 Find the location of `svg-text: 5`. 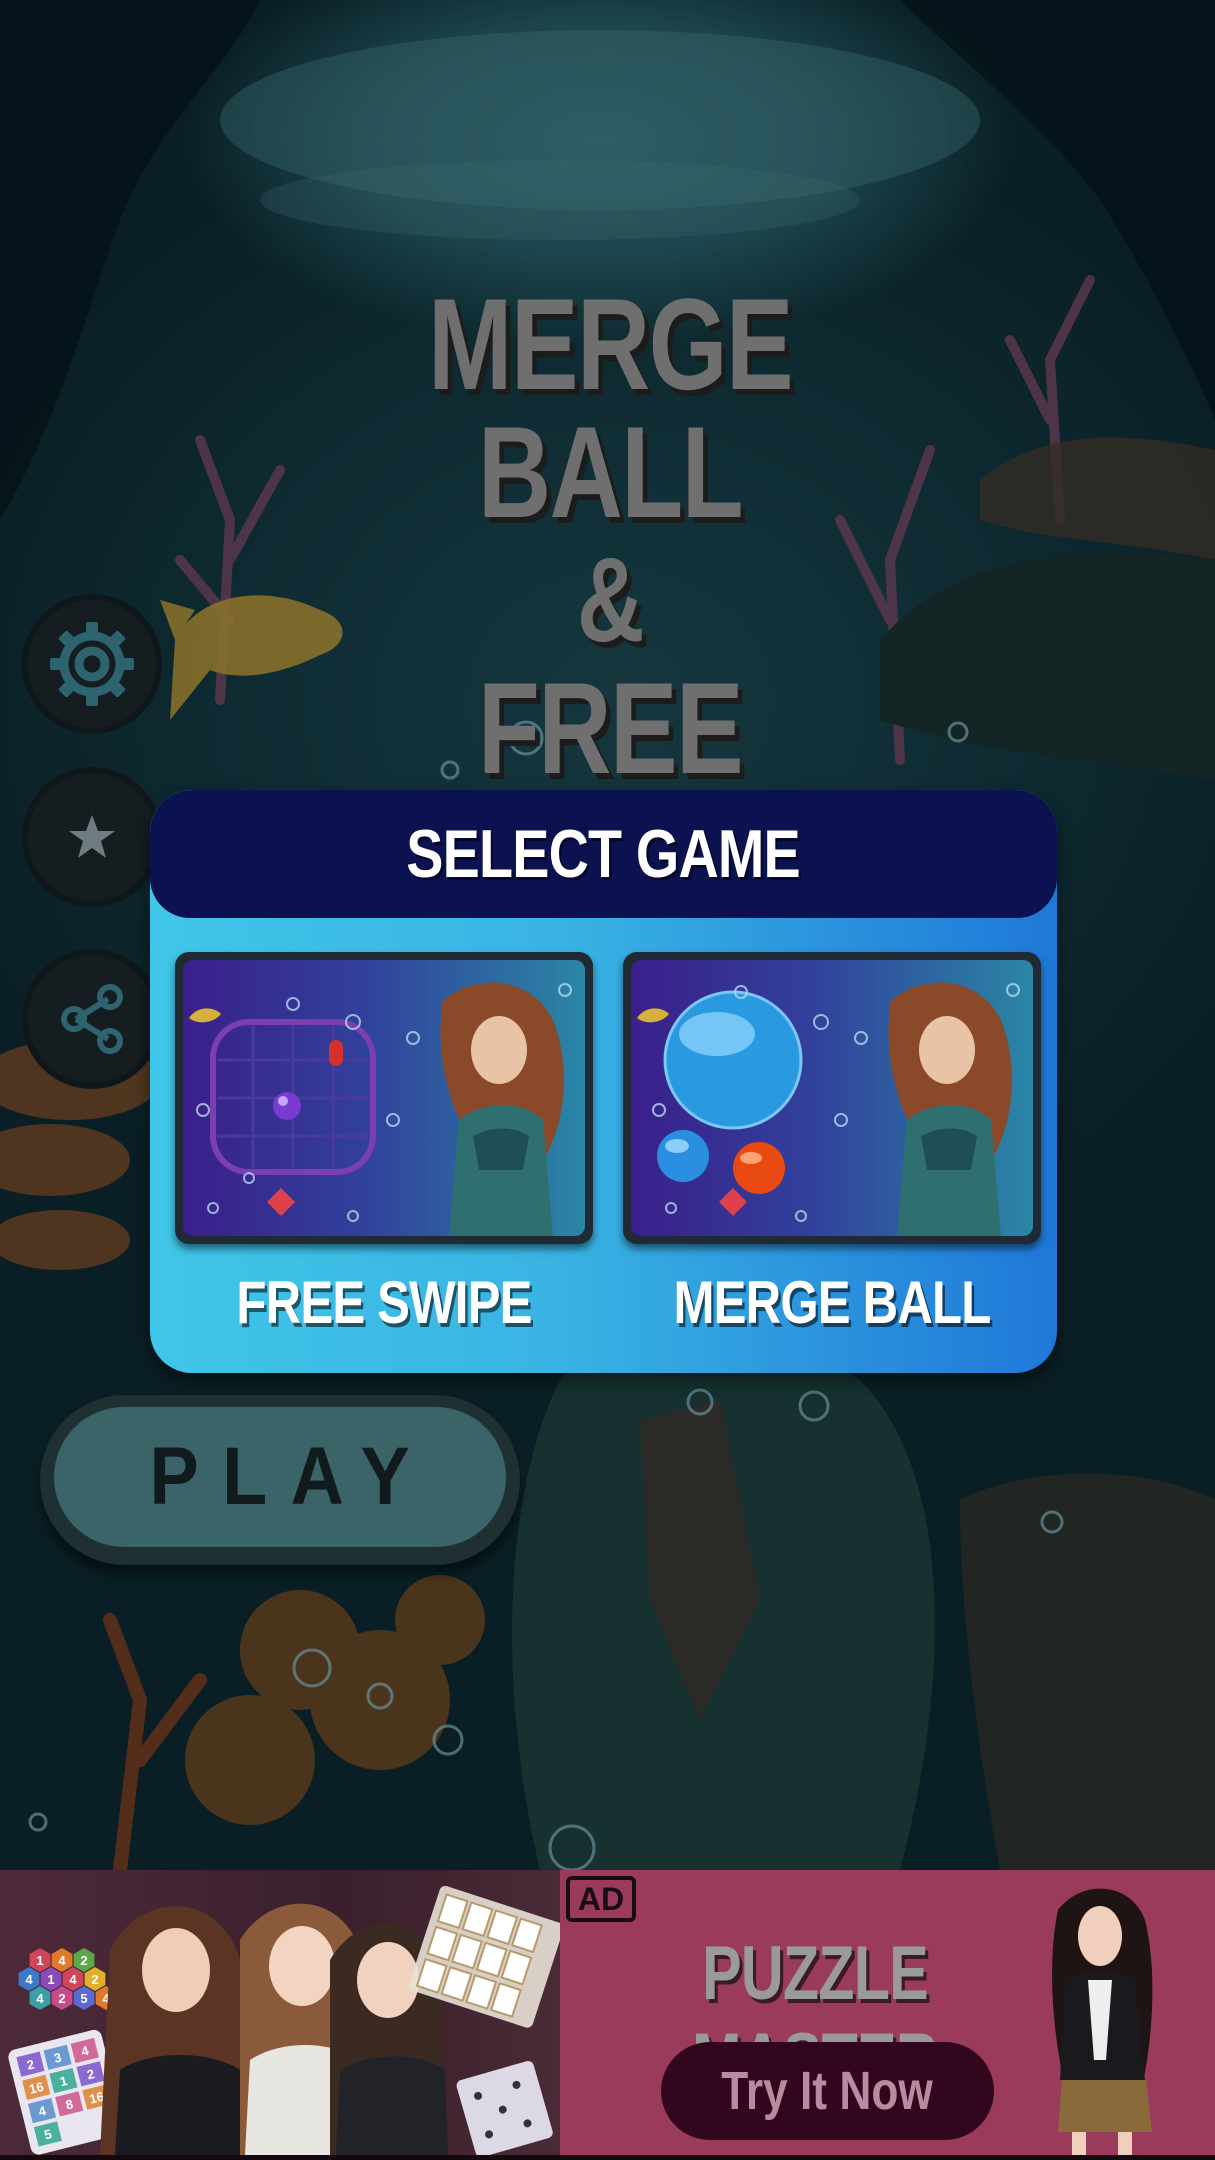

svg-text: 5 is located at coordinates (83, 1998).